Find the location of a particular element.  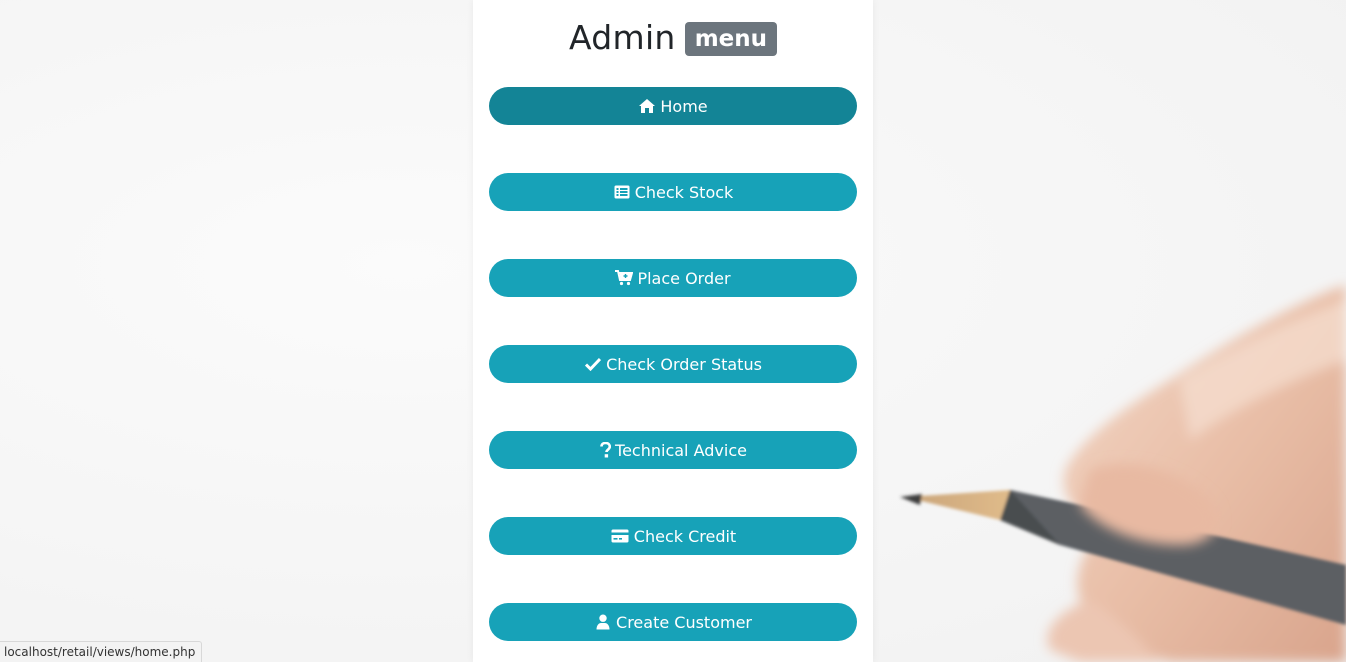

cart-plus-icon is located at coordinates (624, 278).